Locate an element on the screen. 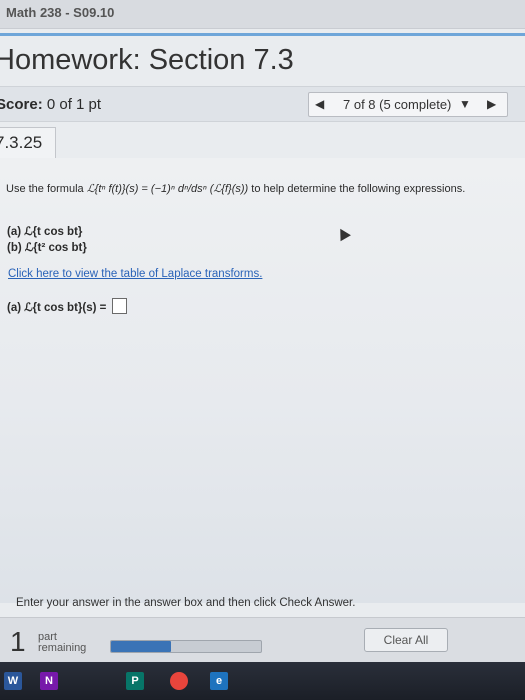 The image size is (525, 700). answer-input is located at coordinates (119, 306).